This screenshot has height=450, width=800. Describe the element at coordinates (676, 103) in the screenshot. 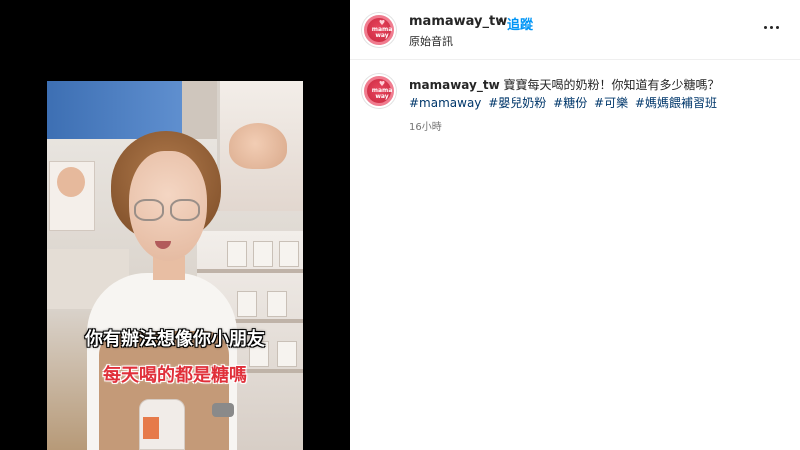

I see `hashtag-link: #媽媽餵補習班` at that location.